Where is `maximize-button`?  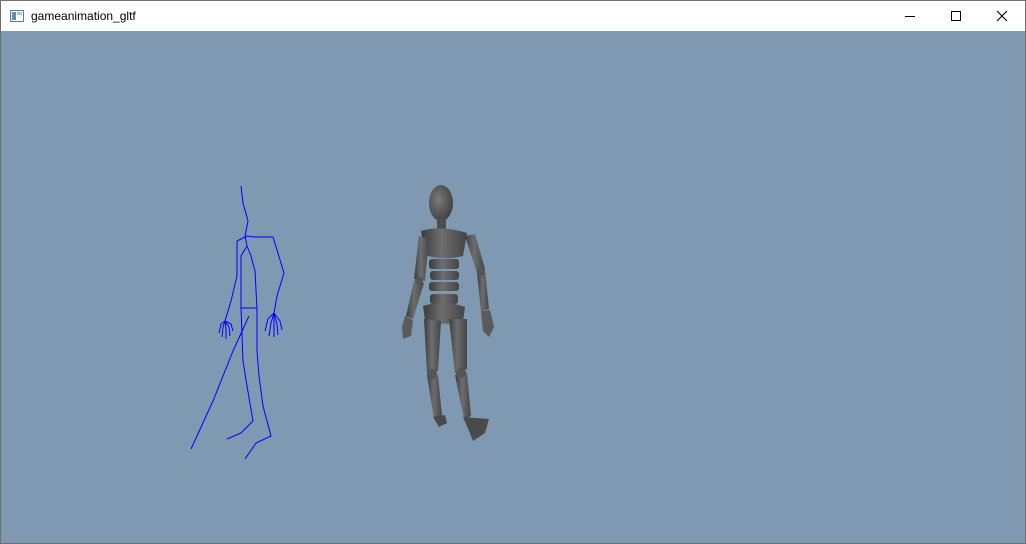
maximize-button is located at coordinates (956, 16).